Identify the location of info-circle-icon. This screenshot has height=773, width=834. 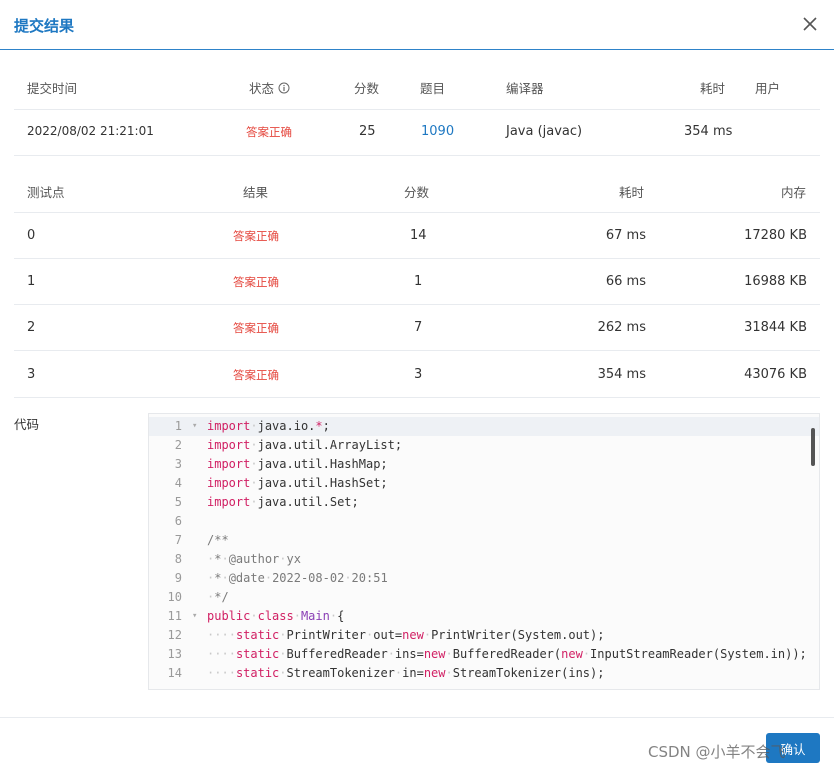
(284, 88).